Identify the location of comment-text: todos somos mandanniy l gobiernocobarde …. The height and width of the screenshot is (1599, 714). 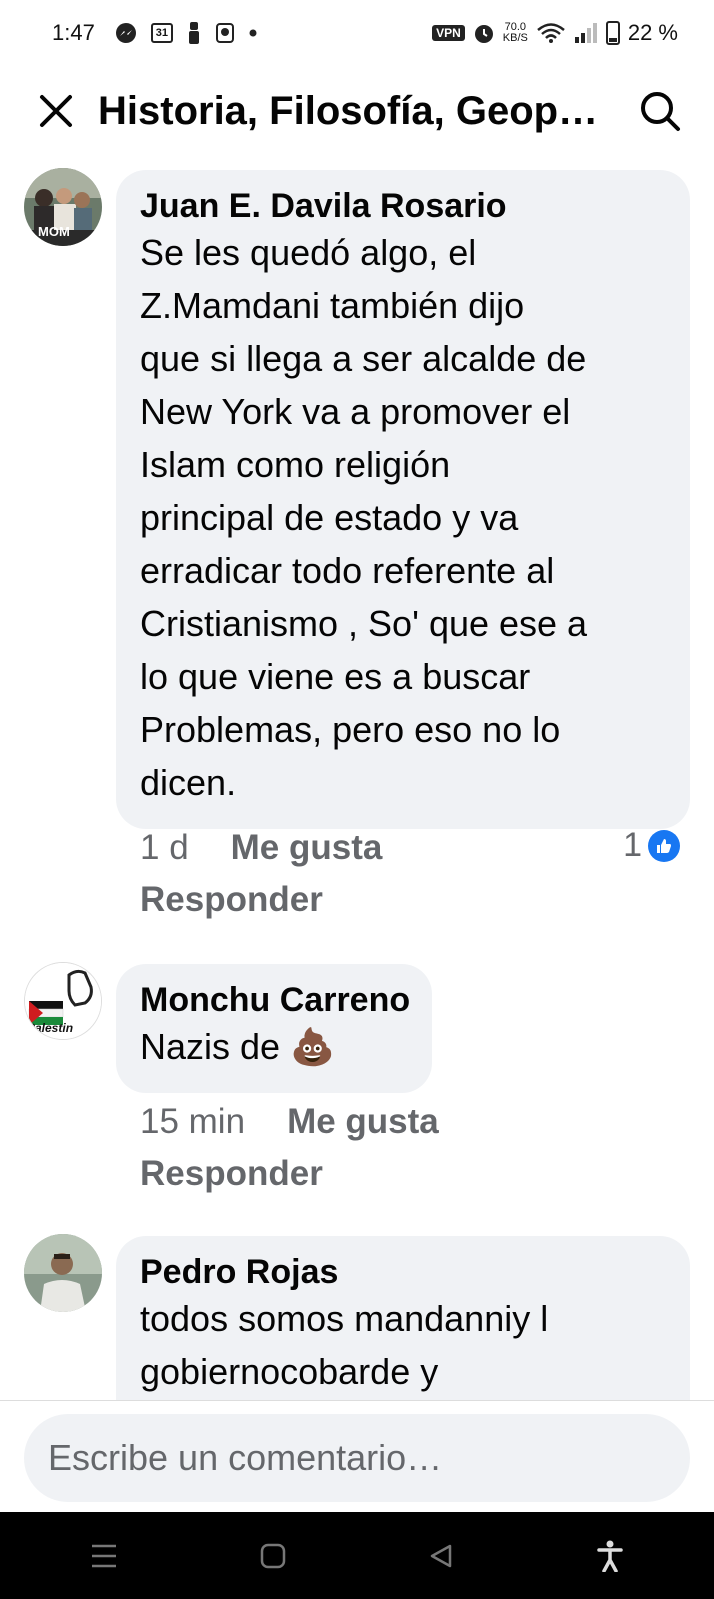
(344, 1345).